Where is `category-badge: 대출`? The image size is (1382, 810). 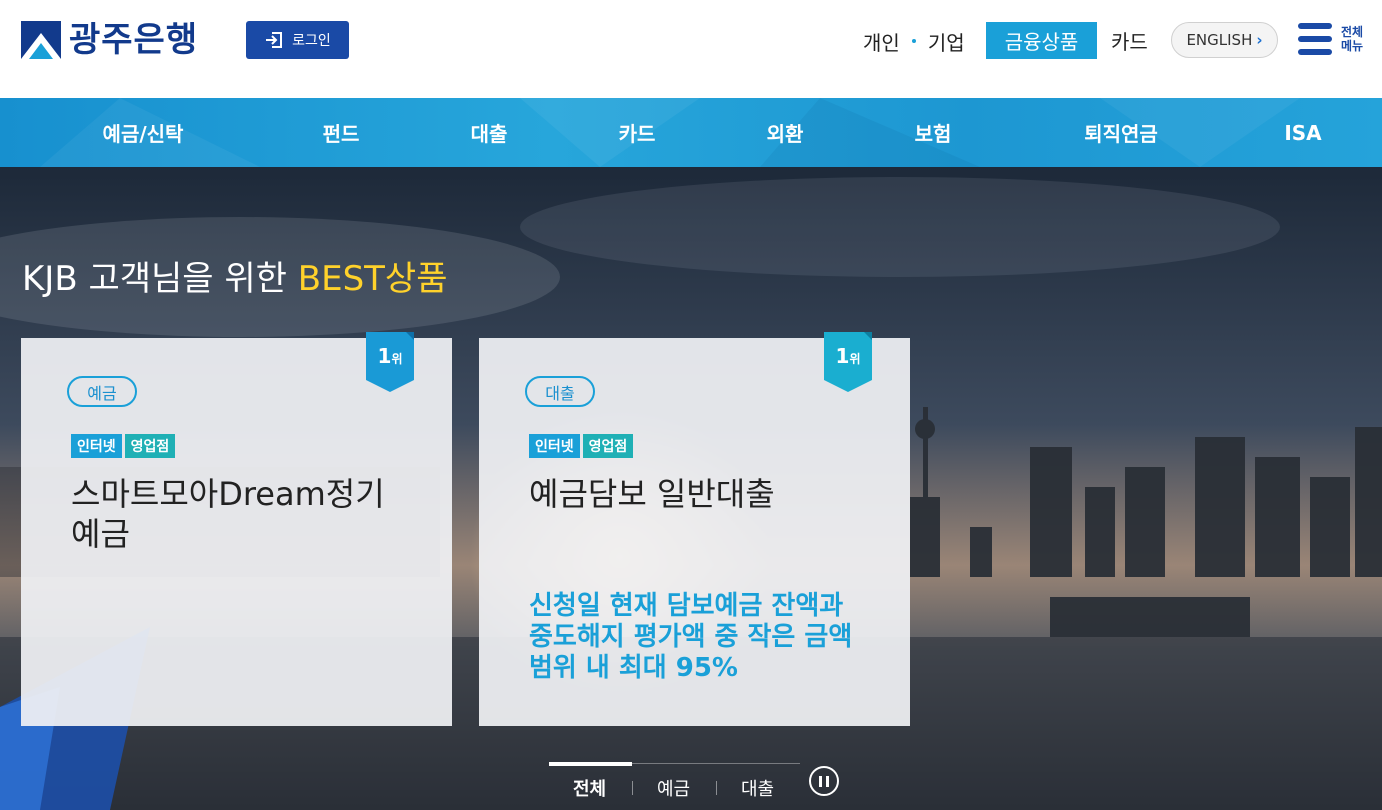
category-badge: 대출 is located at coordinates (560, 391).